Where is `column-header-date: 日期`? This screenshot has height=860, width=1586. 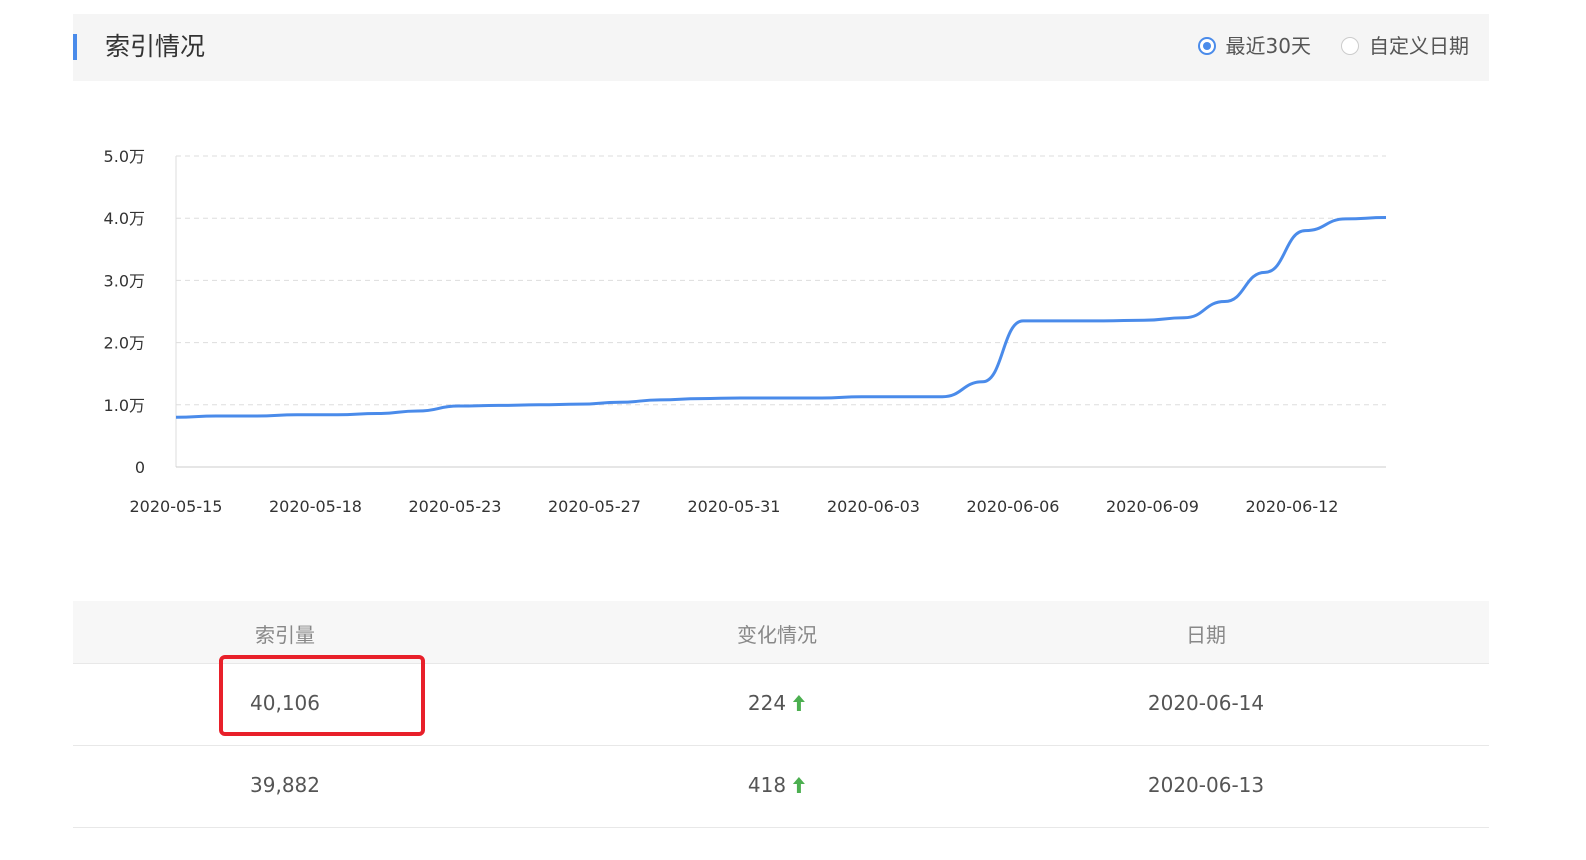 column-header-date: 日期 is located at coordinates (1206, 635).